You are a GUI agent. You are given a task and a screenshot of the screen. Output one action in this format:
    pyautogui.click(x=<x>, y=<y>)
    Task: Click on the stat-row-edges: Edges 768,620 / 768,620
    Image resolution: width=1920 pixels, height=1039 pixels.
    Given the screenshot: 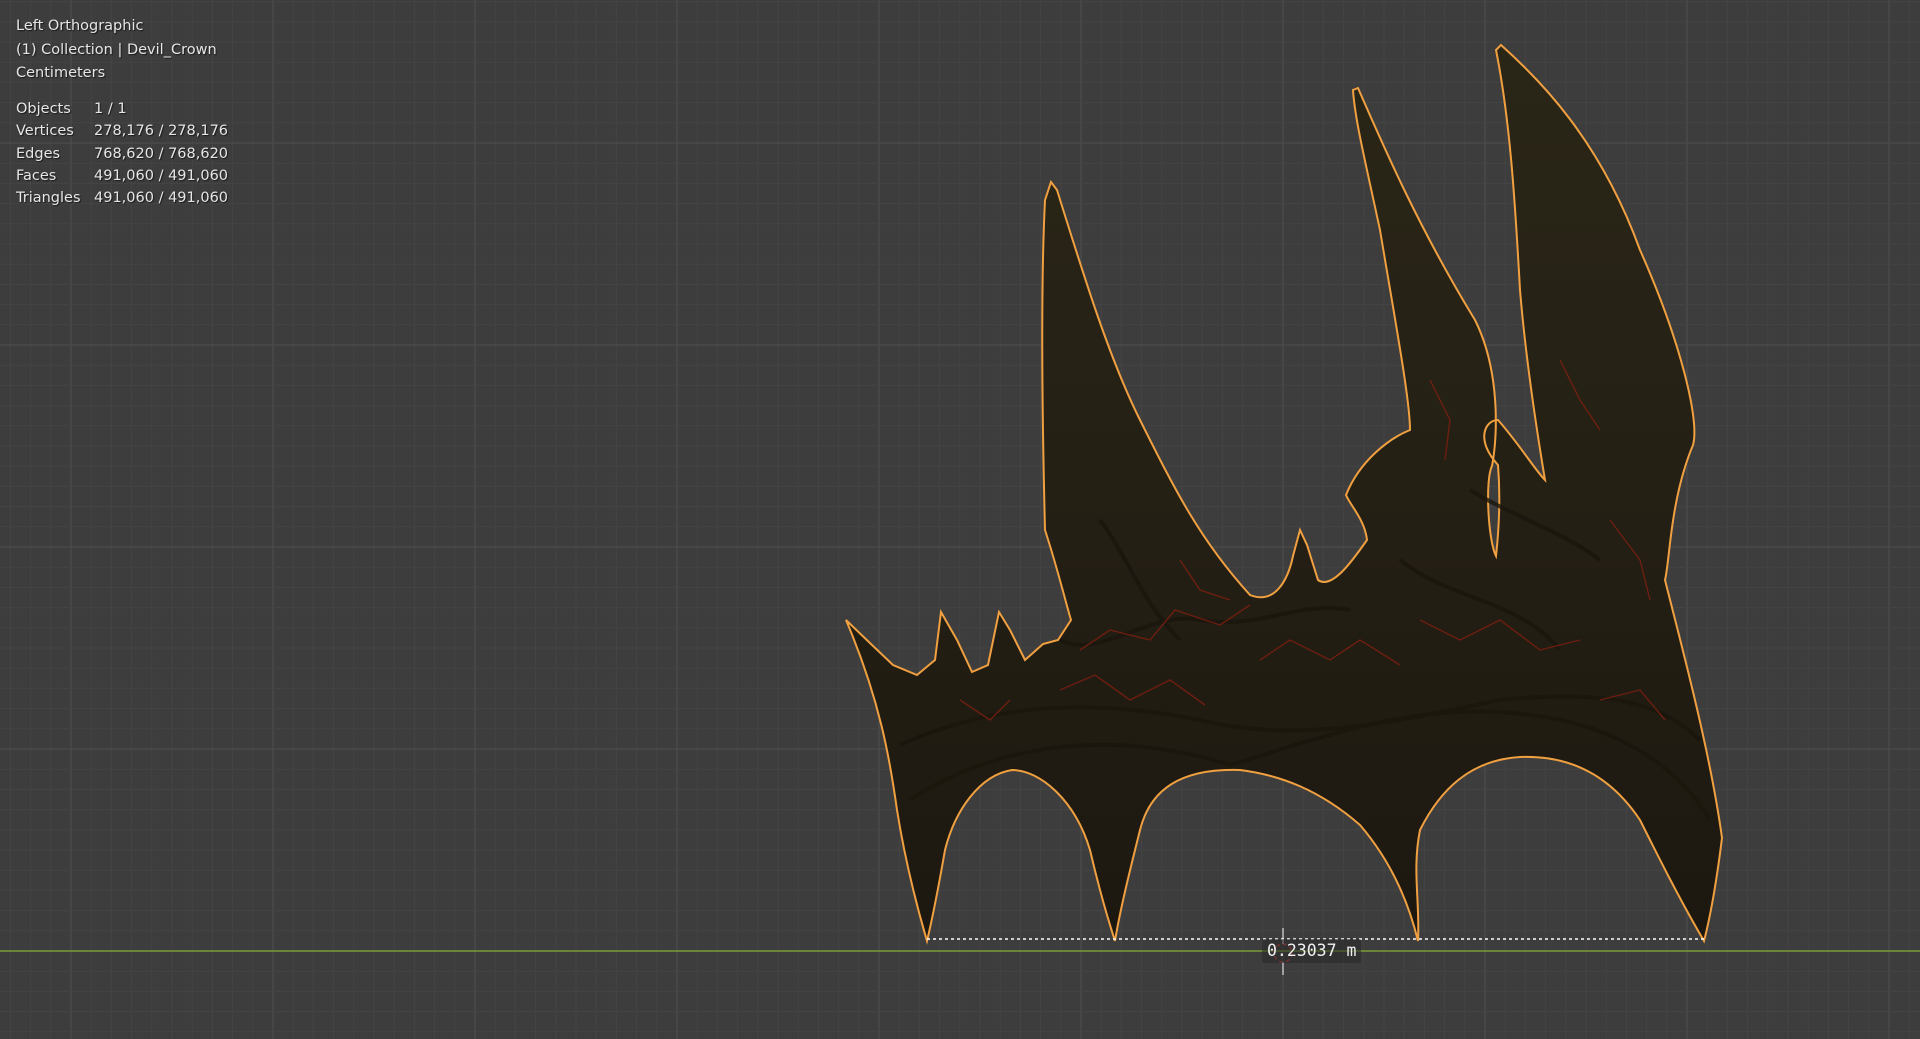 What is the action you would take?
    pyautogui.click(x=122, y=154)
    